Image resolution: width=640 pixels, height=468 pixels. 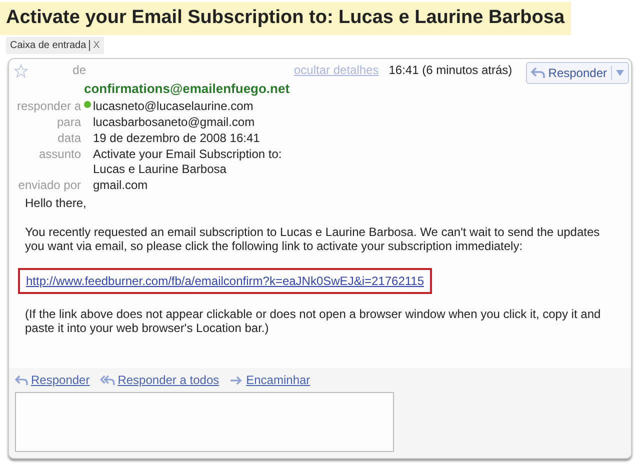 What do you see at coordinates (48, 106) in the screenshot?
I see `field-label: responder a` at bounding box center [48, 106].